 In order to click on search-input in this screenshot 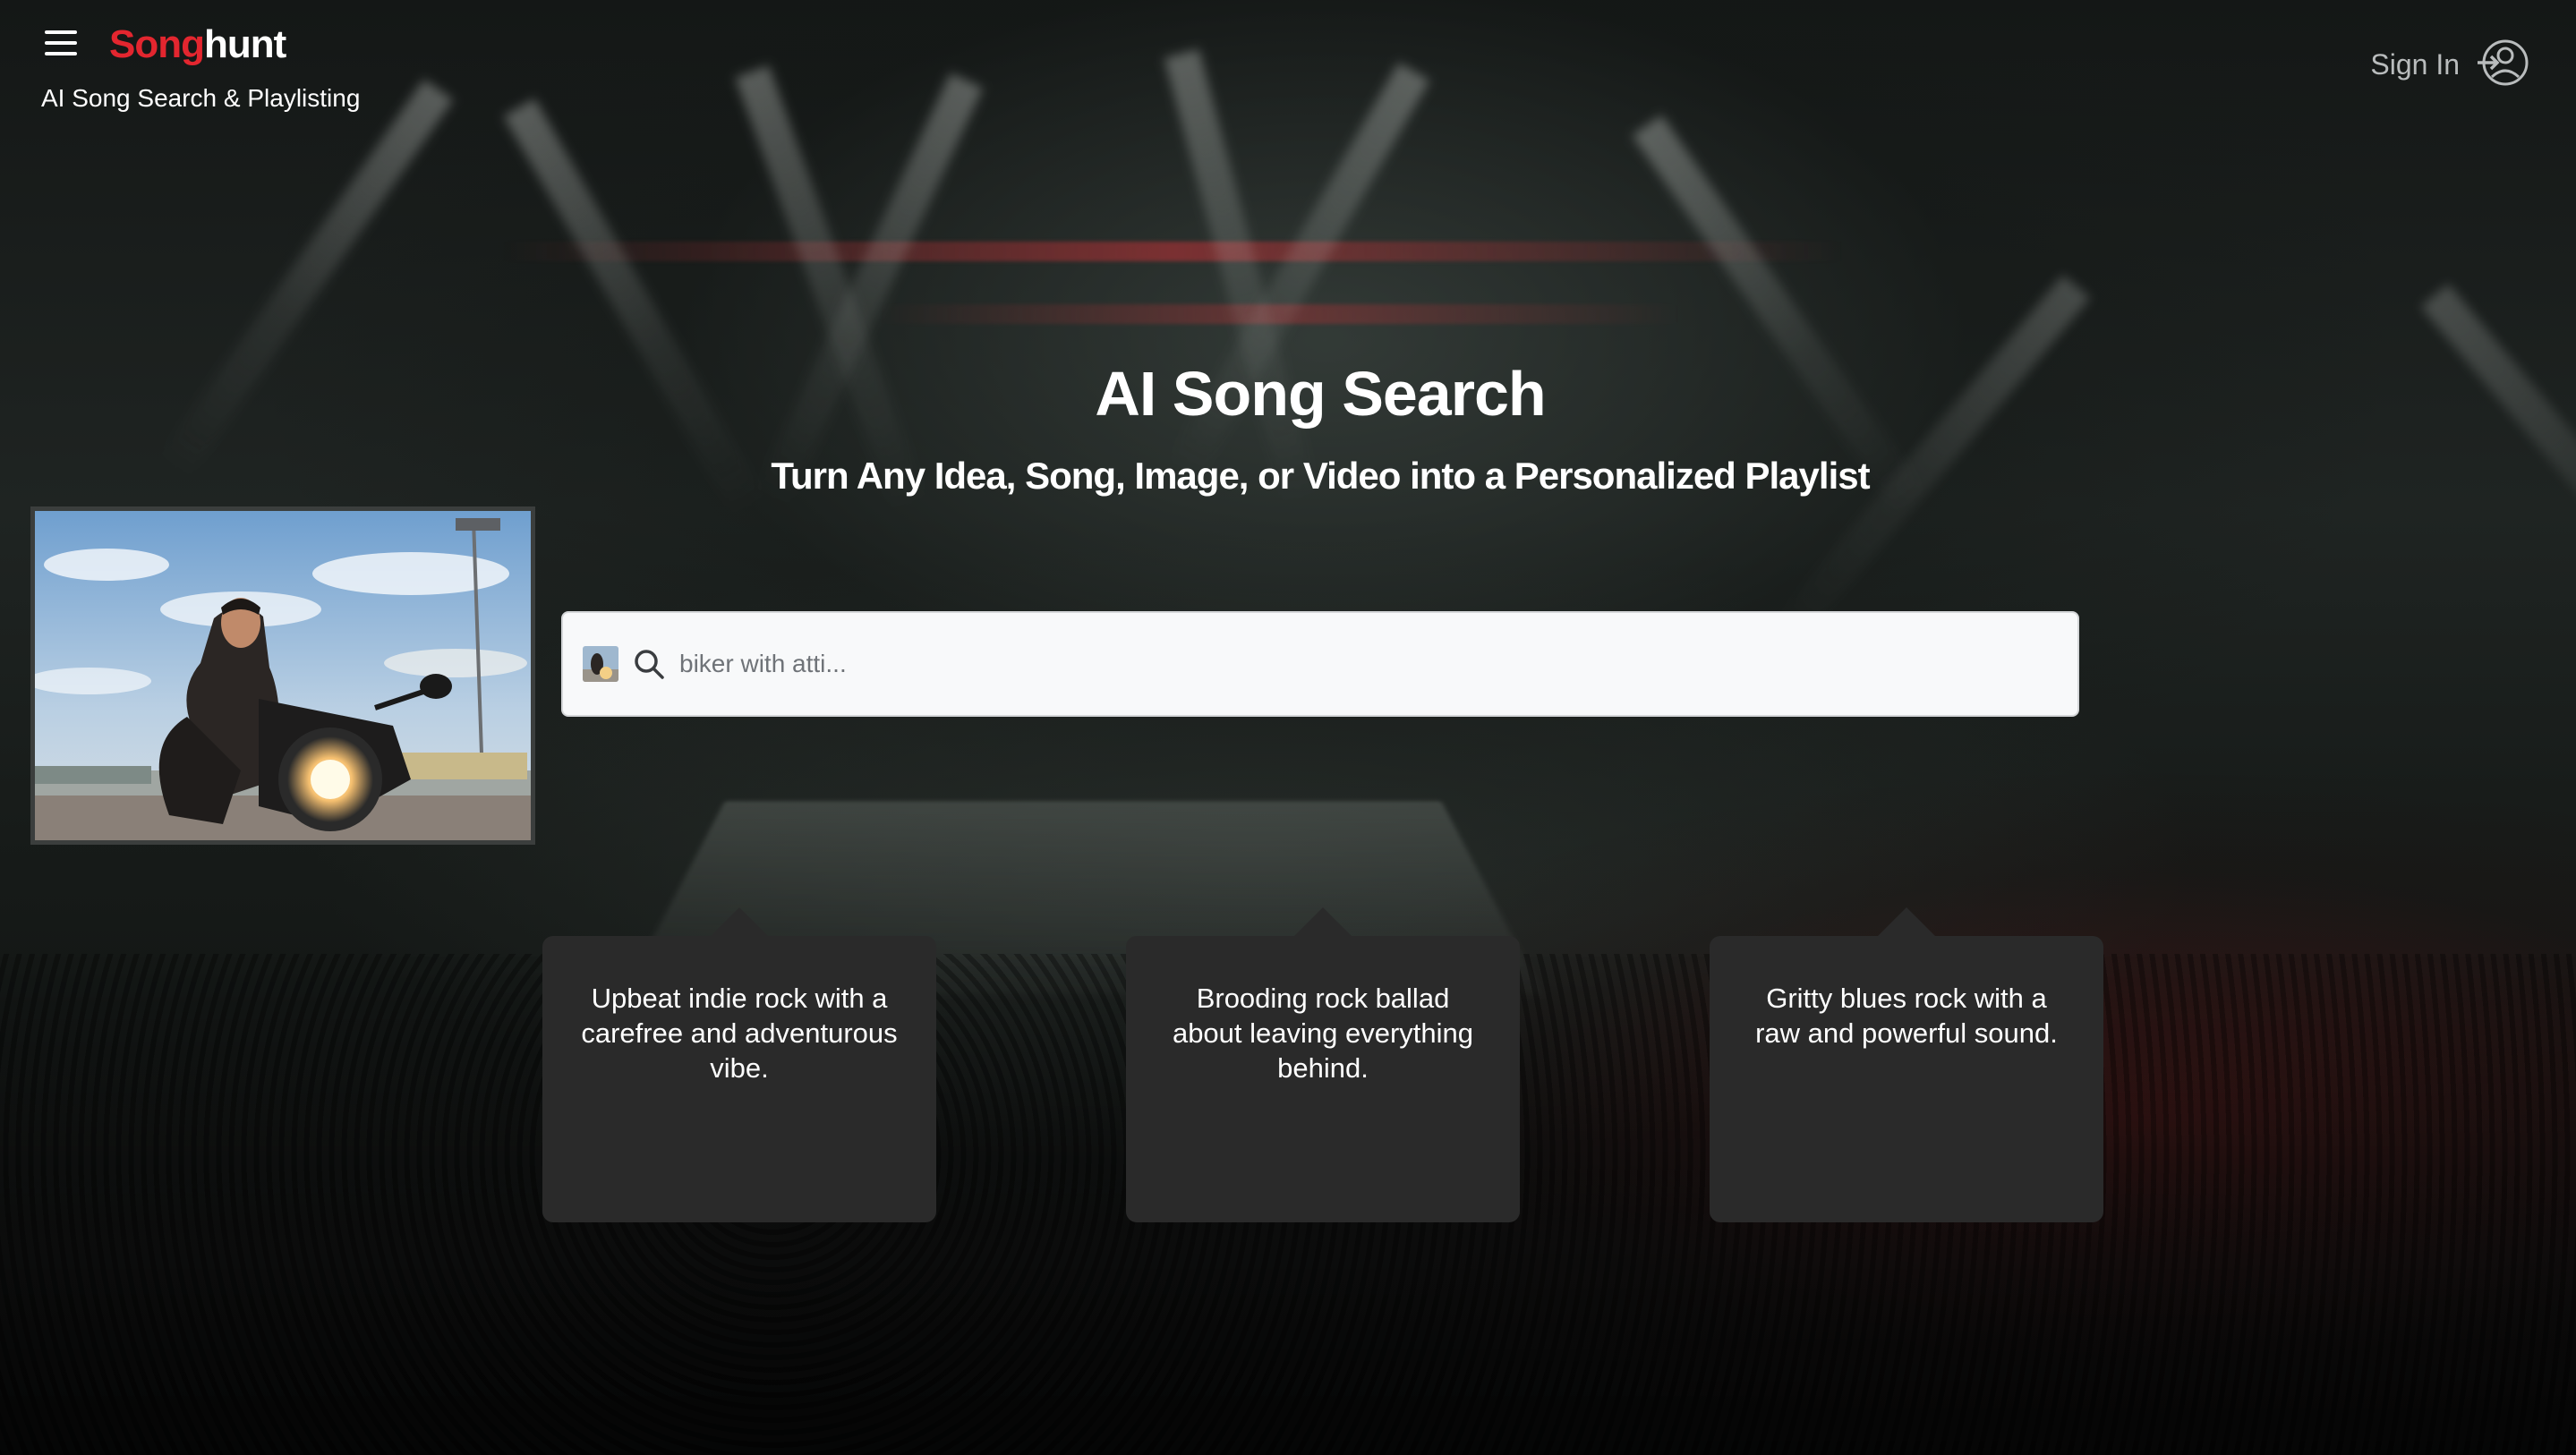, I will do `click(1351, 664)`.